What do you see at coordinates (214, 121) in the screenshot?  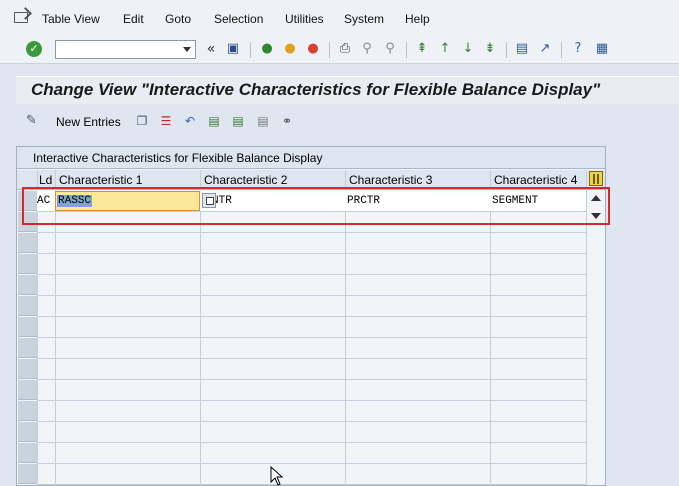 I see `select-all-icon: ▤` at bounding box center [214, 121].